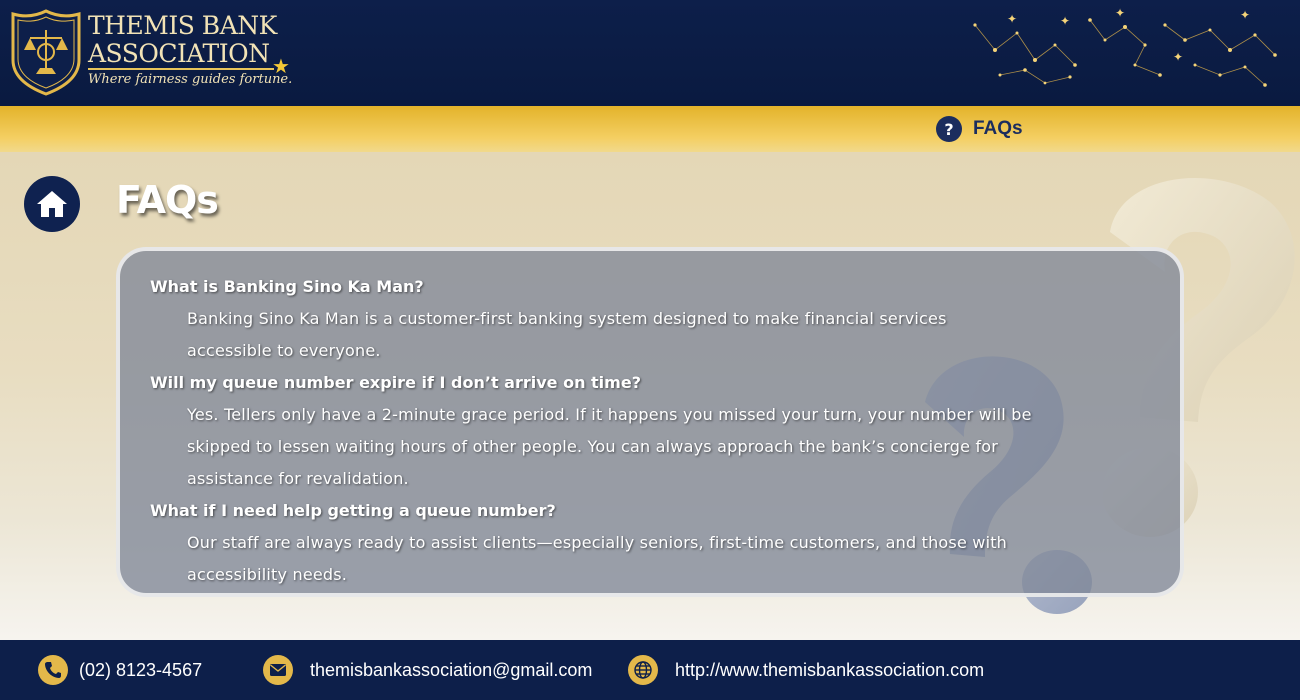 The image size is (1300, 700). Describe the element at coordinates (53, 670) in the screenshot. I see `phone-icon` at that location.